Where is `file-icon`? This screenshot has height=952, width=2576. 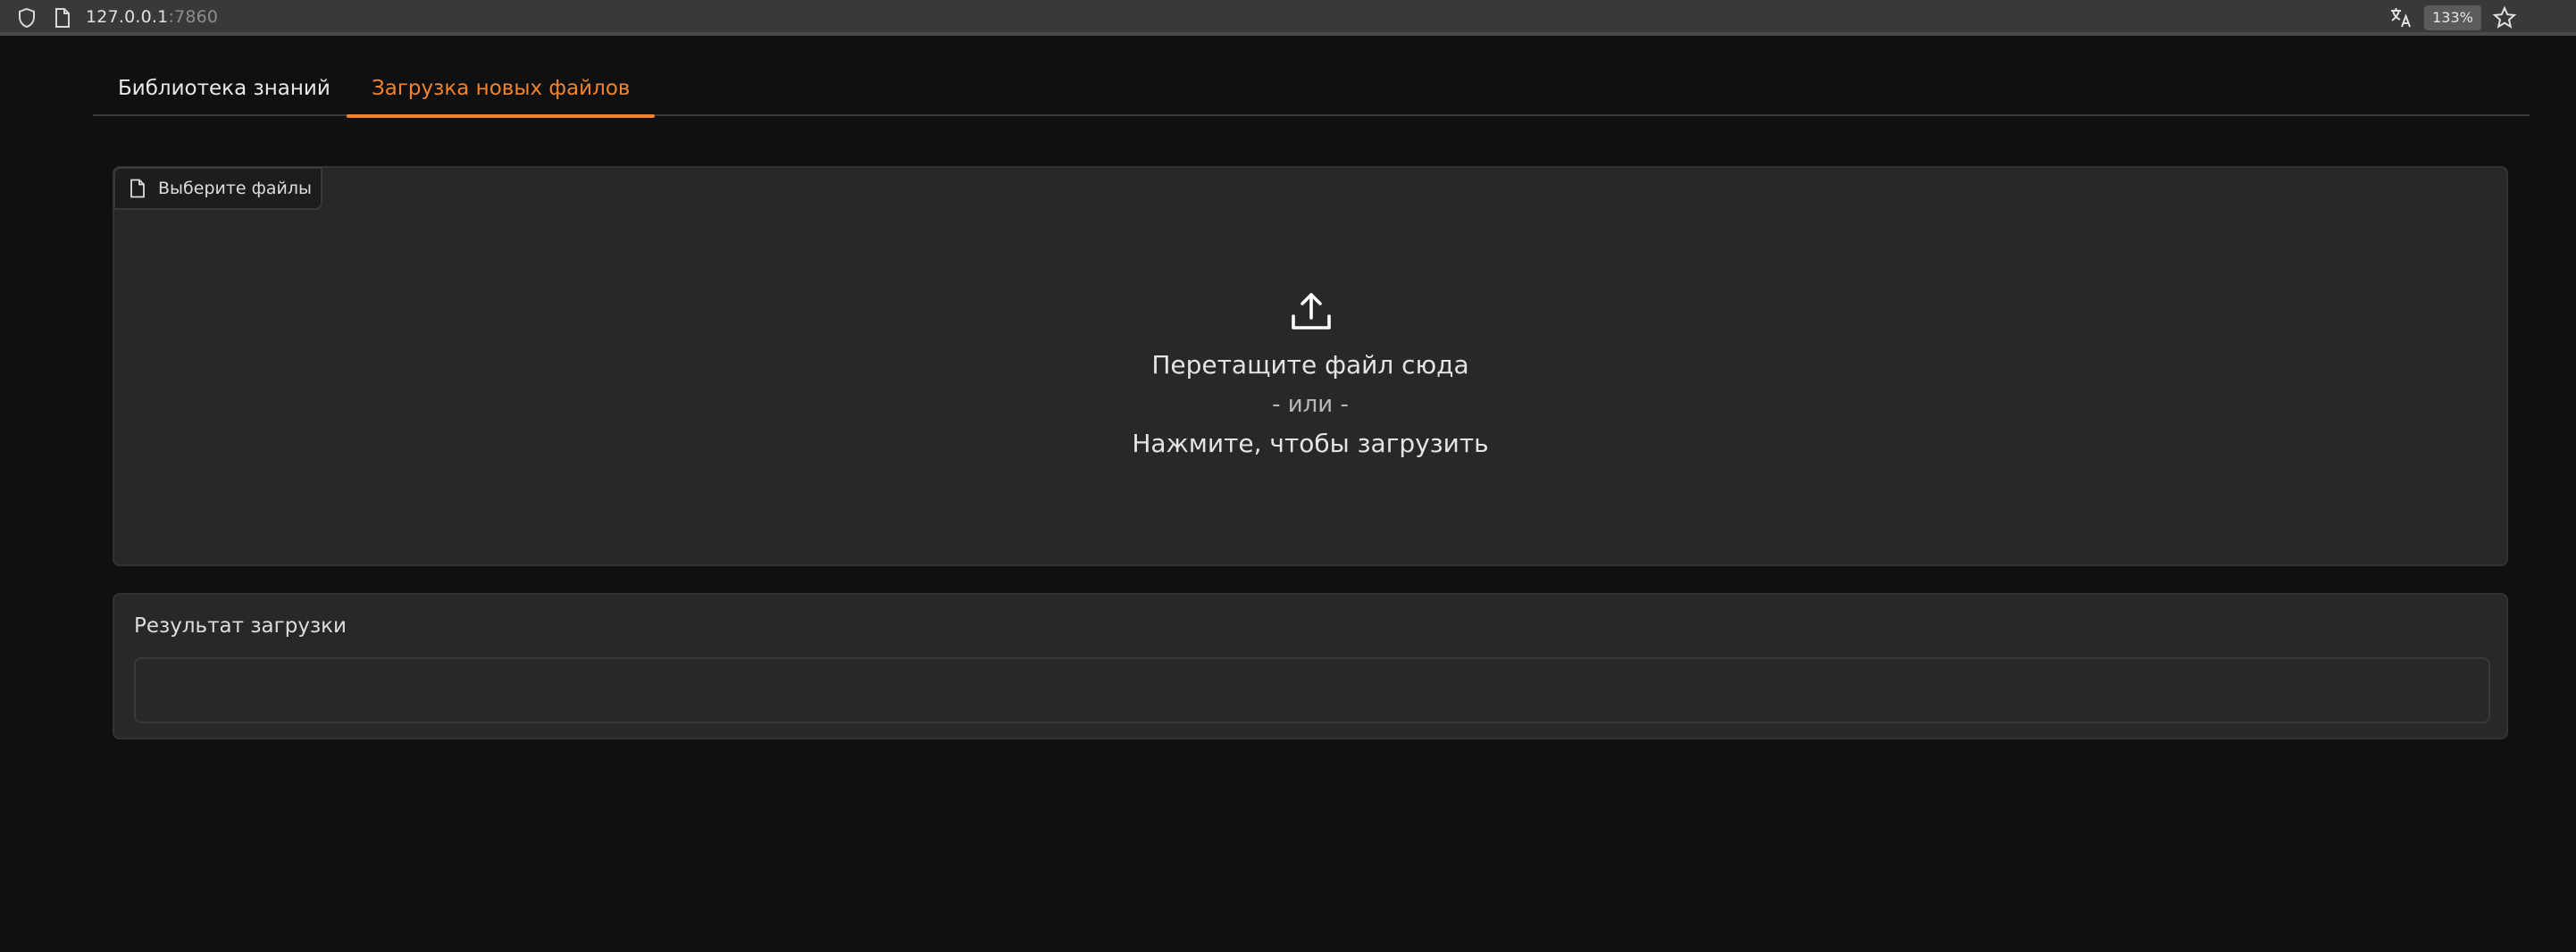
file-icon is located at coordinates (138, 188).